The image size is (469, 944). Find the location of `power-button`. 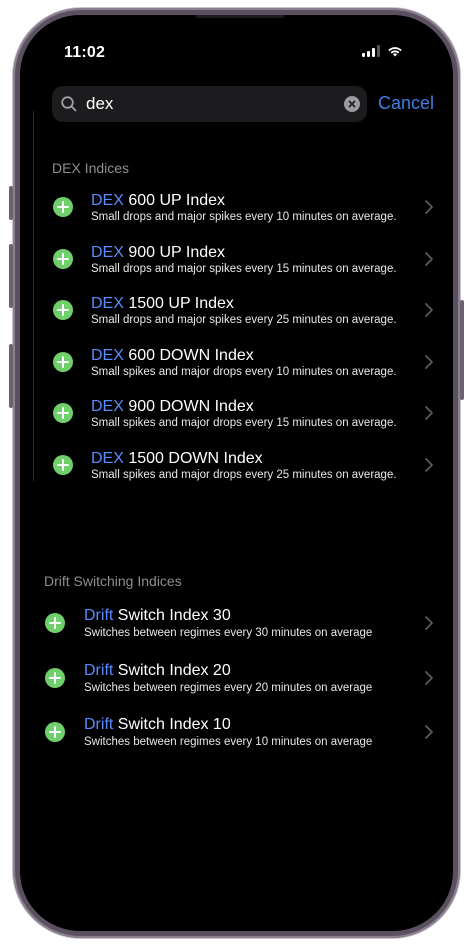

power-button is located at coordinates (462, 350).